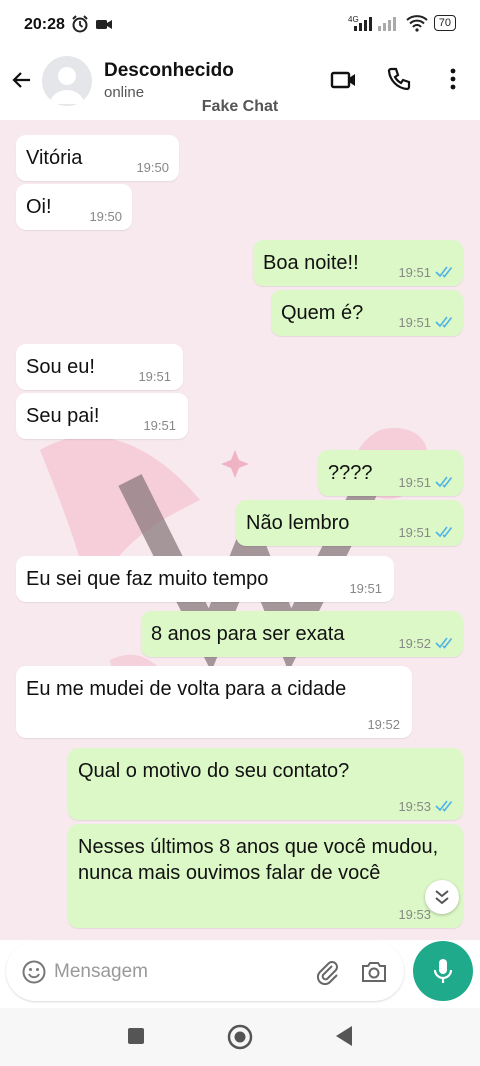  What do you see at coordinates (92, 26) in the screenshot?
I see `status-left-icons` at bounding box center [92, 26].